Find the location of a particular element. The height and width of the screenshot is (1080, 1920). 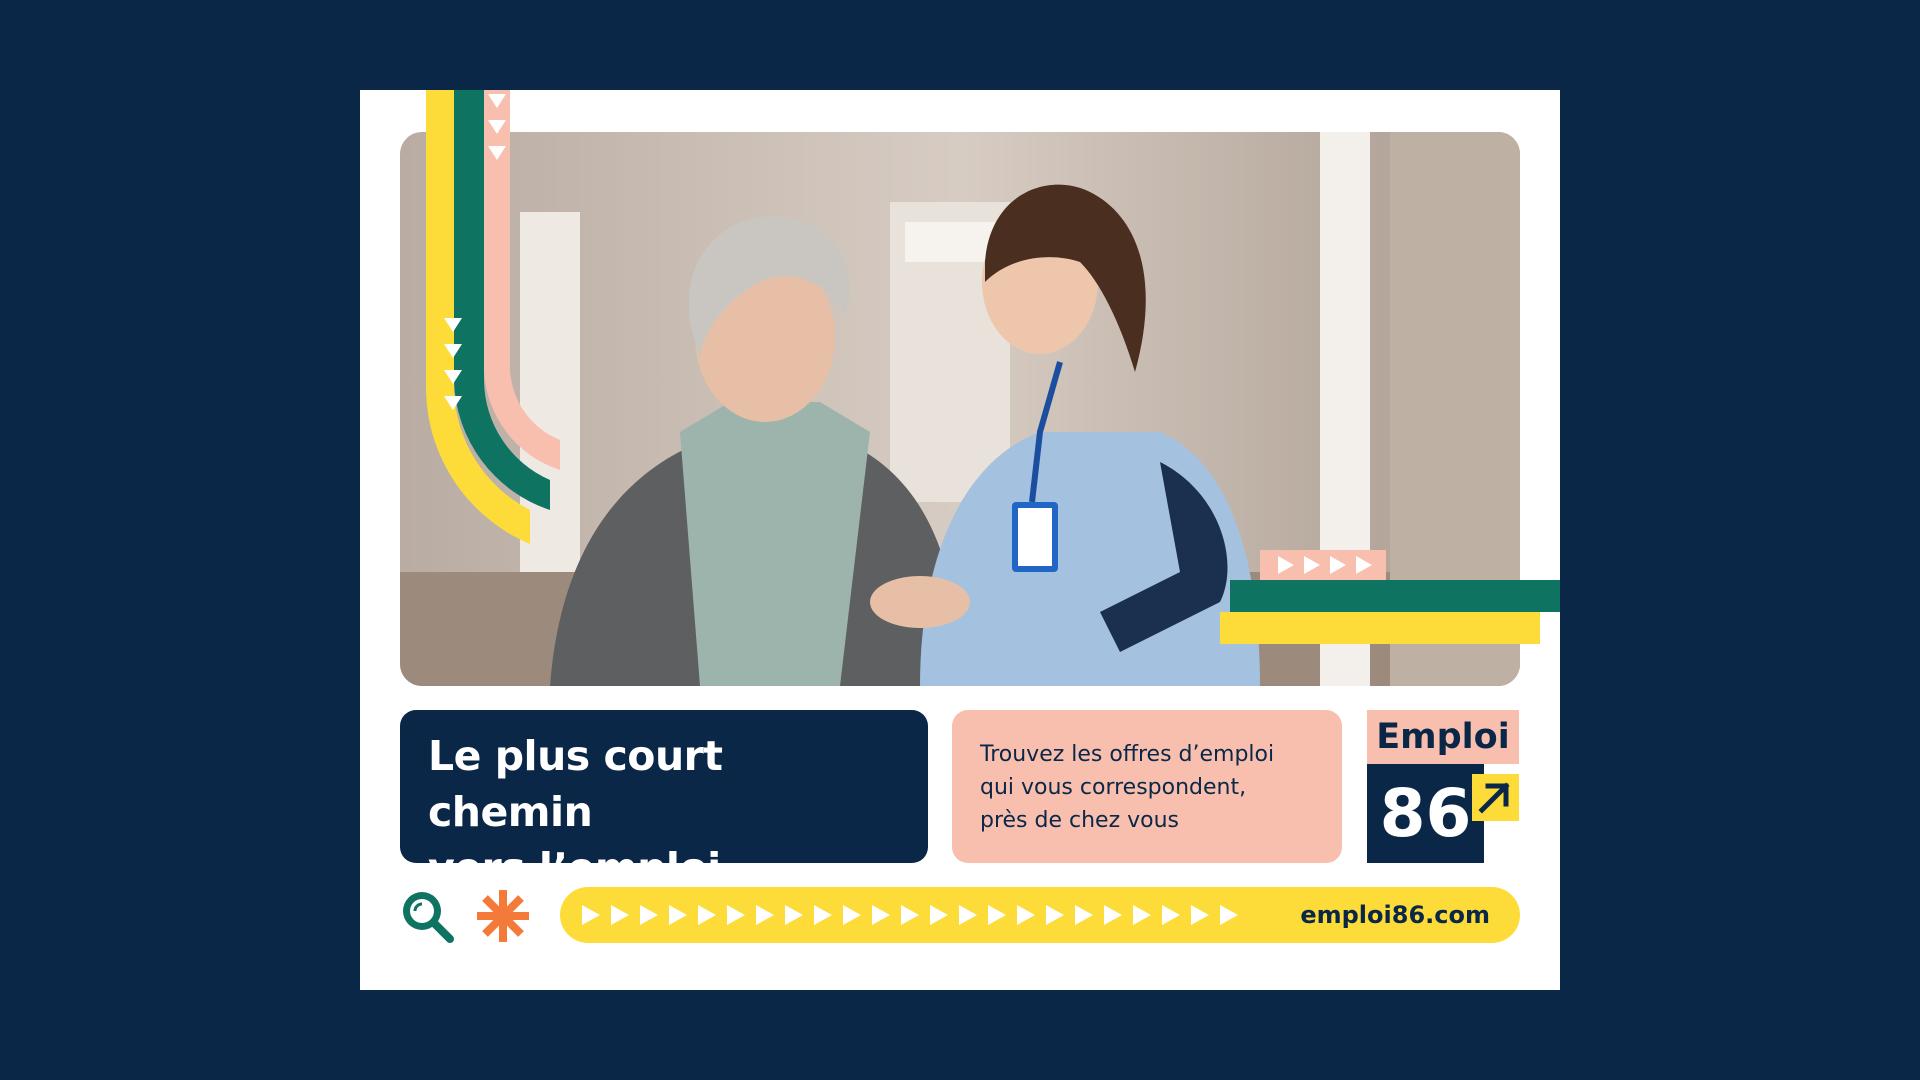

triangle-arrow-icon is located at coordinates (910, 915).